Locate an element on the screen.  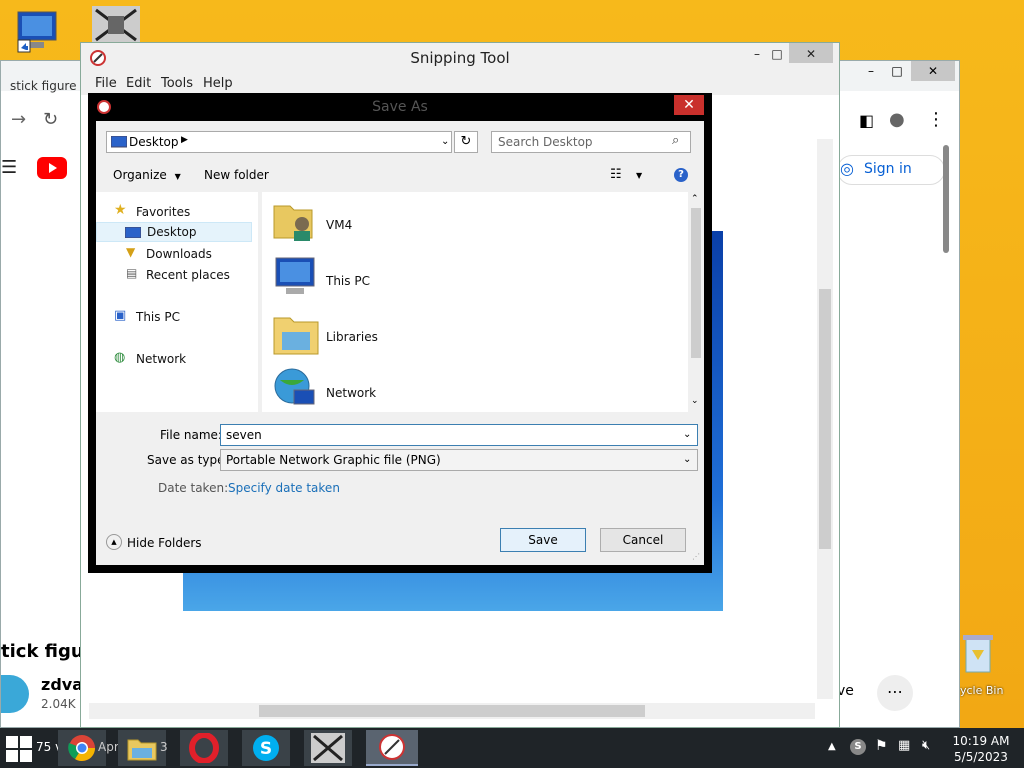
back-arrow-icon: → is located at coordinates (18, 119).